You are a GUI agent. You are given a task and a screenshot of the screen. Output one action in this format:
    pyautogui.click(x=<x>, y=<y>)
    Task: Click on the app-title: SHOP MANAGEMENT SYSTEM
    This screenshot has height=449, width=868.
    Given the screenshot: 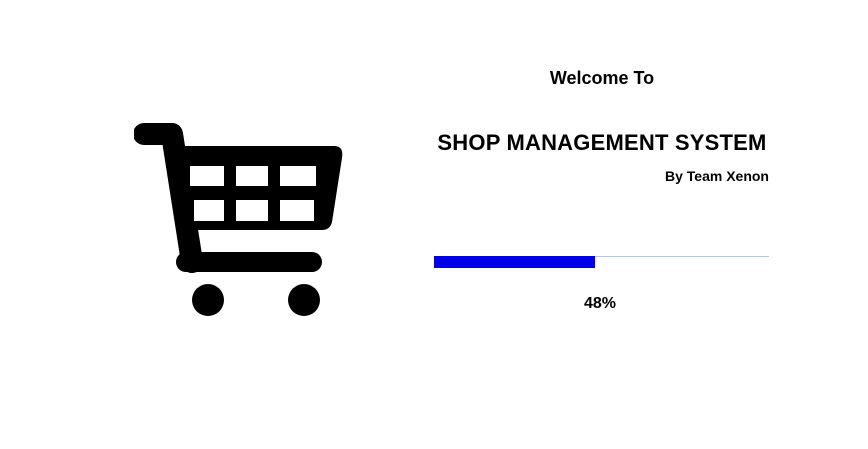 What is the action you would take?
    pyautogui.click(x=602, y=142)
    